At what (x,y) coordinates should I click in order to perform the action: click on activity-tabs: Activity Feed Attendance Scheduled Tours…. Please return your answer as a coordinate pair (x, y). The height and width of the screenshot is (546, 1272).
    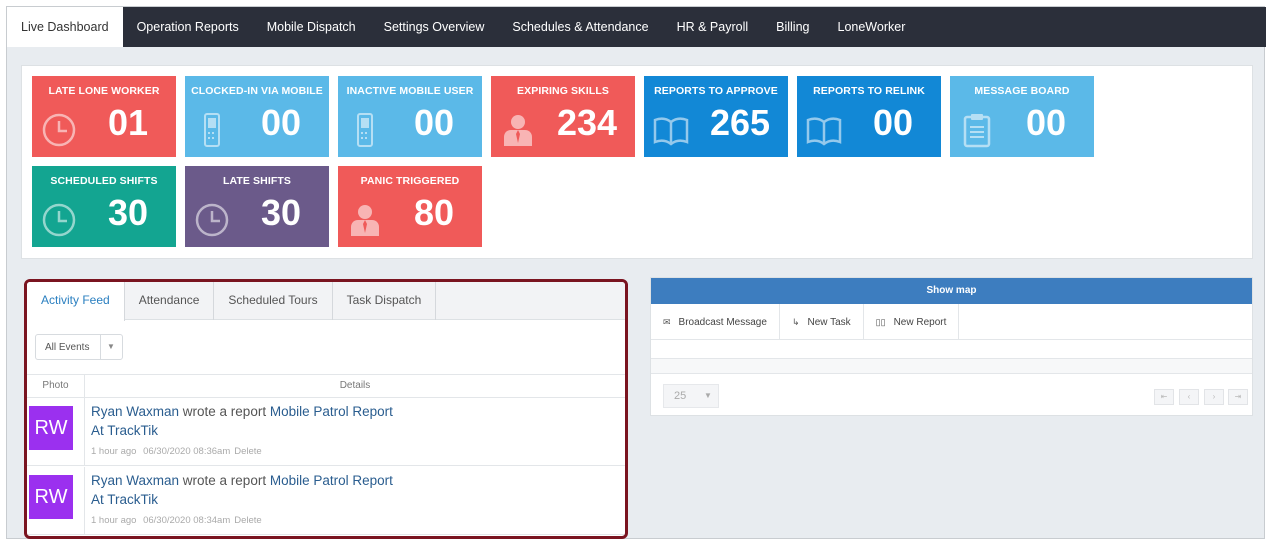
    Looking at the image, I should click on (326, 301).